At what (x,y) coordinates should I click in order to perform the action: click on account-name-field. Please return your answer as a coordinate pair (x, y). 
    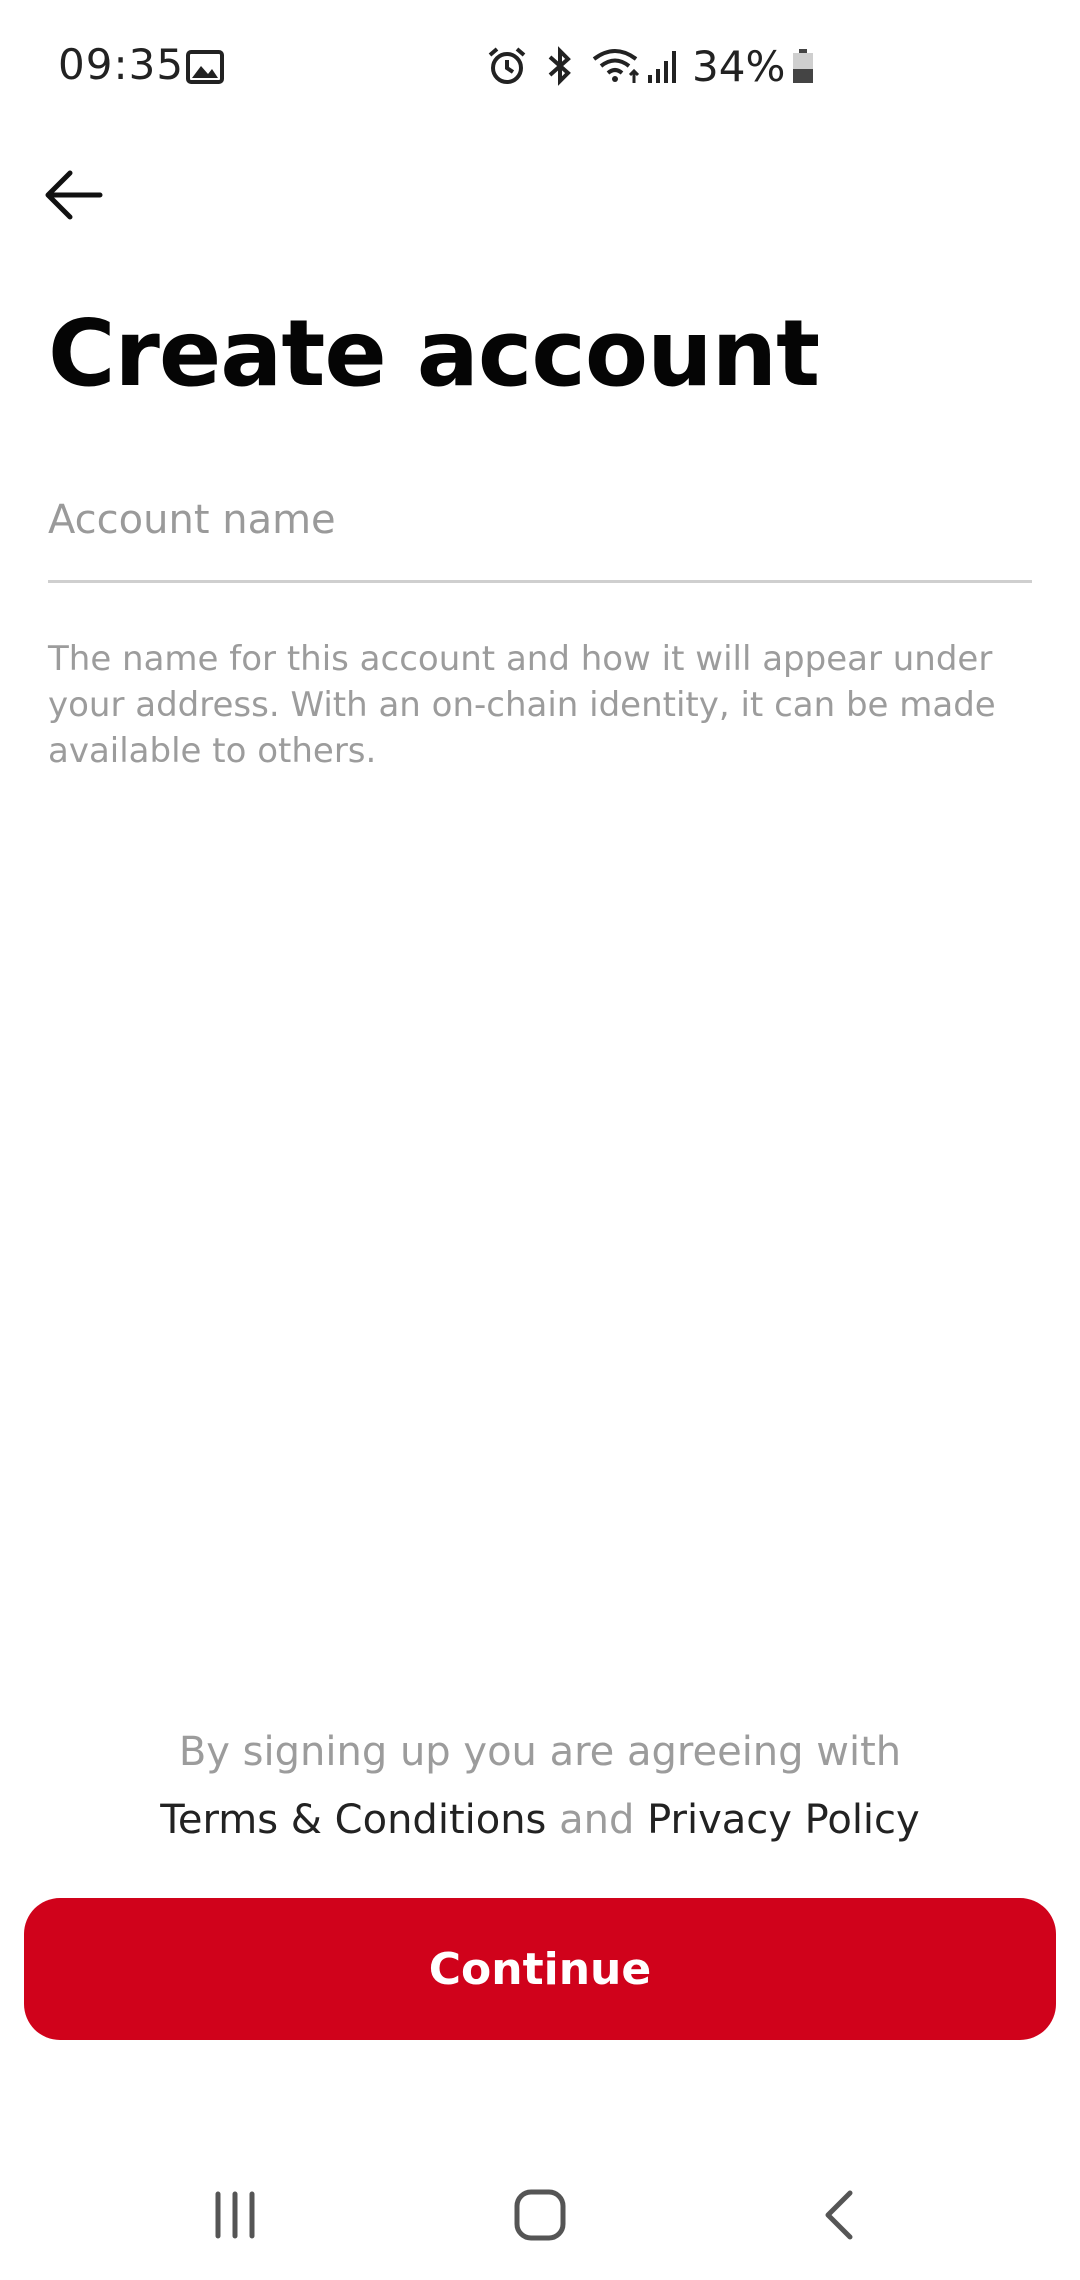
    Looking at the image, I should click on (540, 522).